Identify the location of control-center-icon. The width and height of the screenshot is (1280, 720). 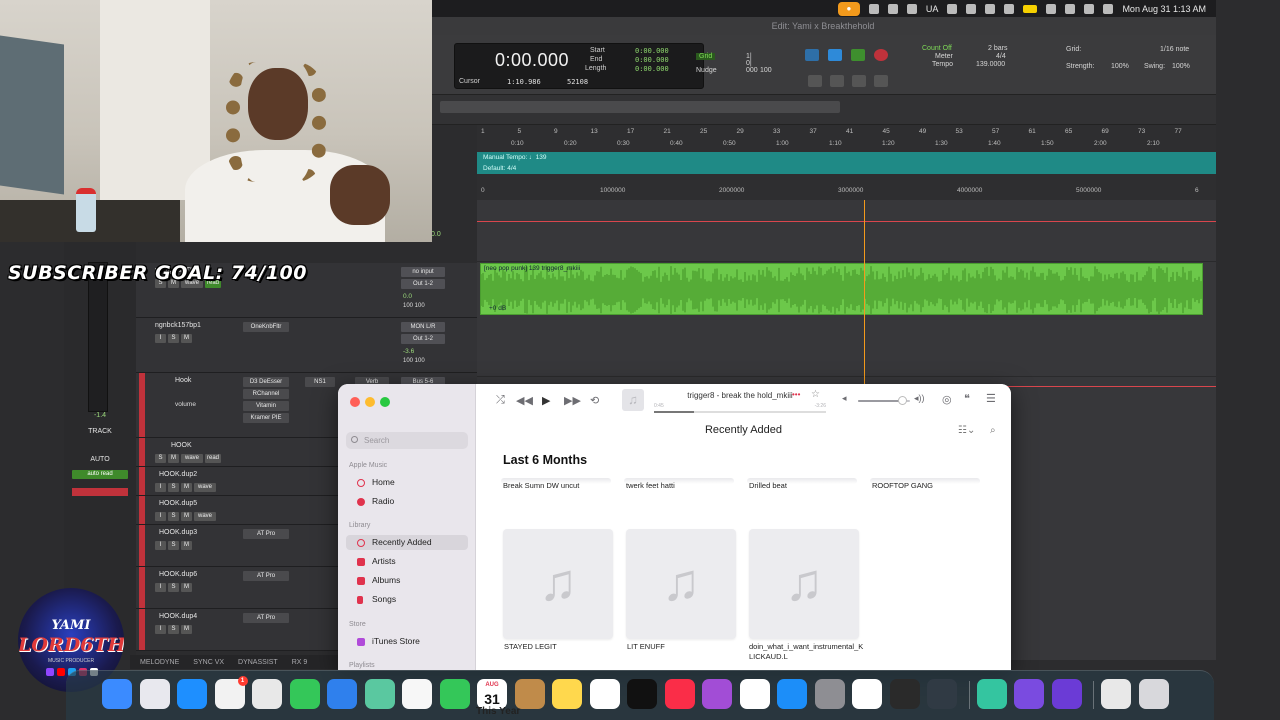
(1089, 8).